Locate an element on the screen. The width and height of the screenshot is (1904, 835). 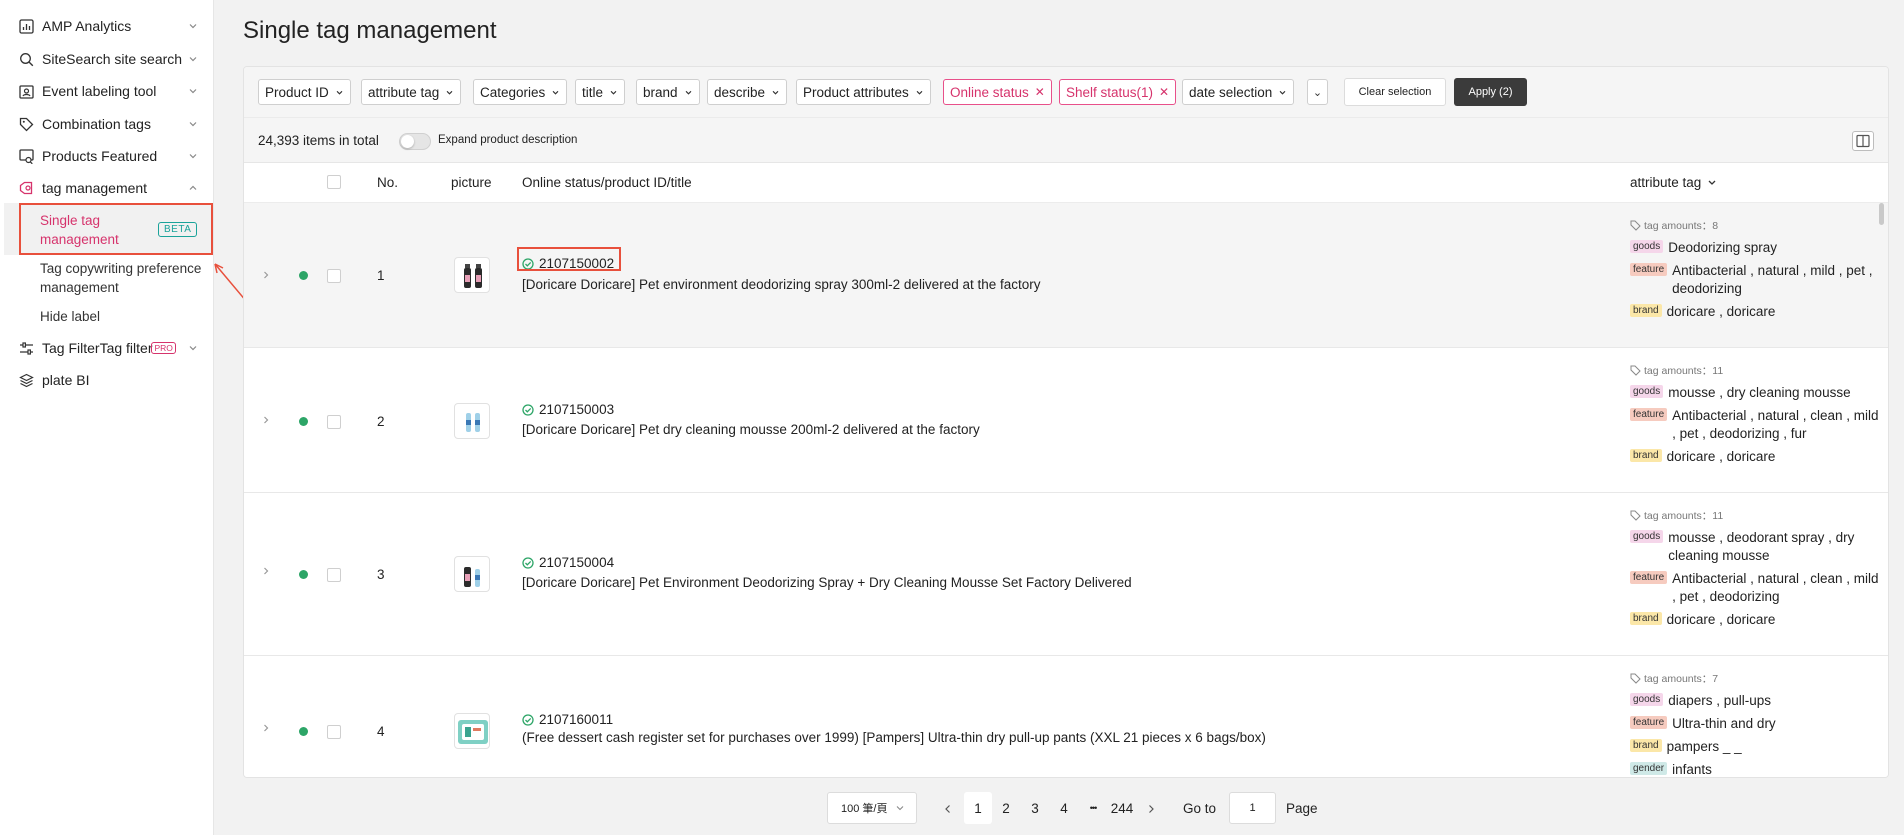
page-1: 1 is located at coordinates (978, 808).